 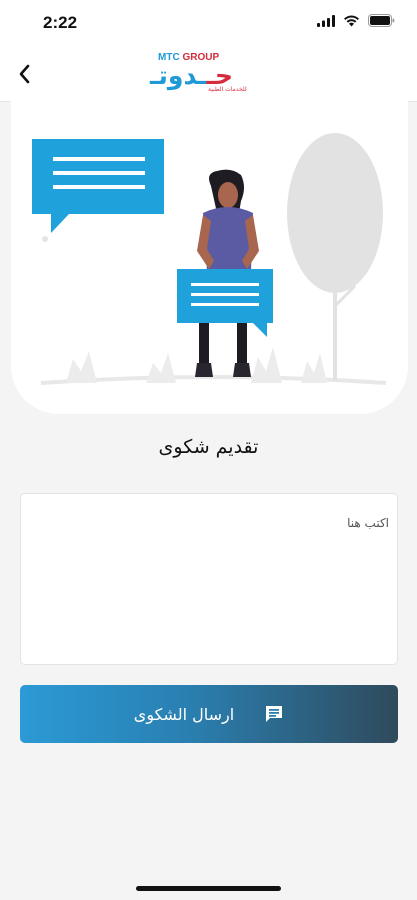 What do you see at coordinates (227, 89) in the screenshot?
I see `logo-tagline: للخدمات الطبية` at bounding box center [227, 89].